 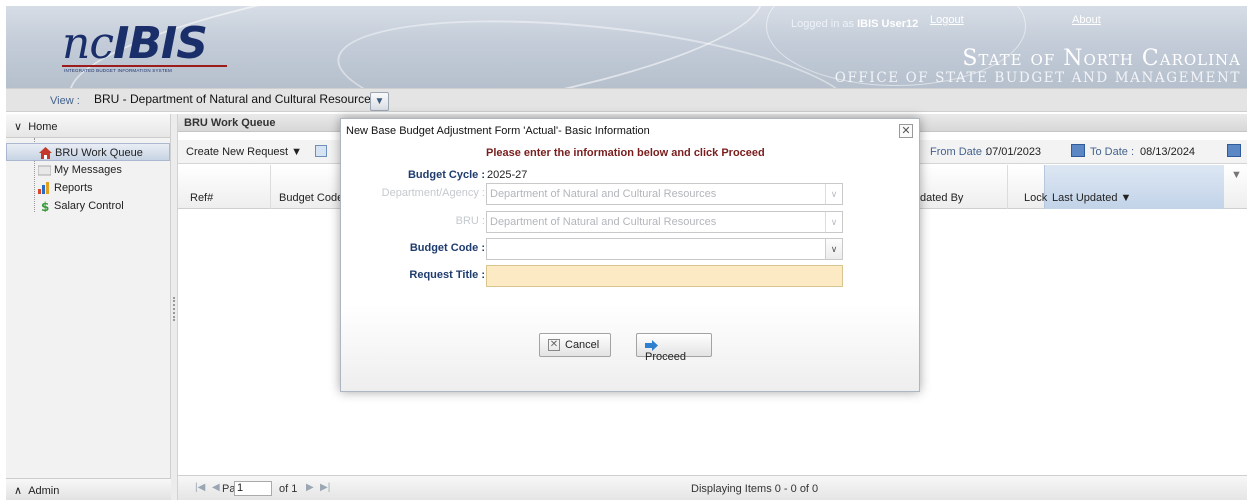 What do you see at coordinates (941, 198) in the screenshot?
I see `column-header-updated-by: dated By` at bounding box center [941, 198].